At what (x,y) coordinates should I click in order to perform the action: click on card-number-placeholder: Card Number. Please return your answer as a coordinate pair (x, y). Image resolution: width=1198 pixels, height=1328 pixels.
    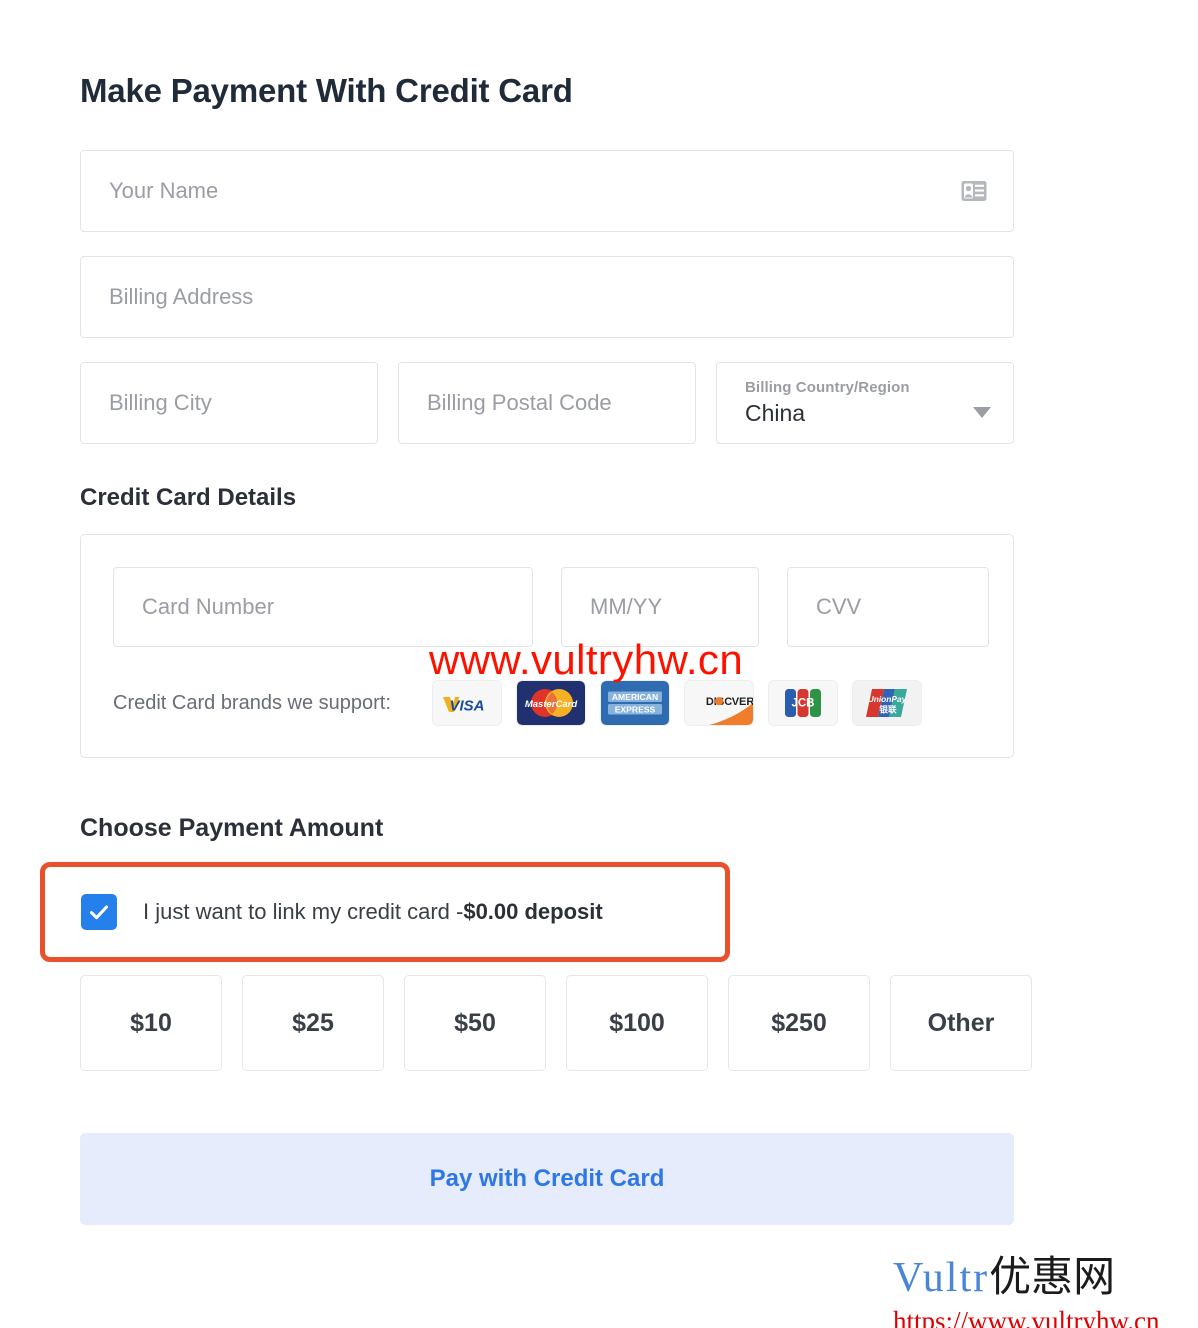
    Looking at the image, I should click on (208, 606).